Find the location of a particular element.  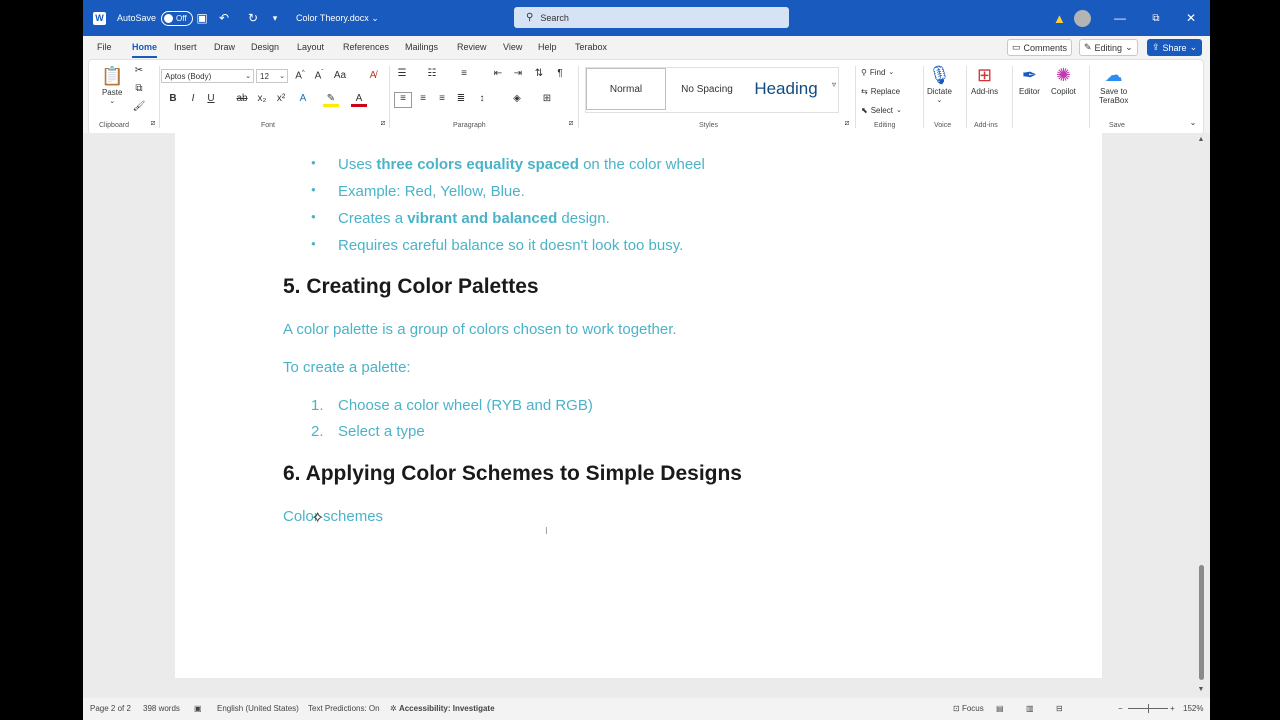

tab-review: Review is located at coordinates (472, 47).